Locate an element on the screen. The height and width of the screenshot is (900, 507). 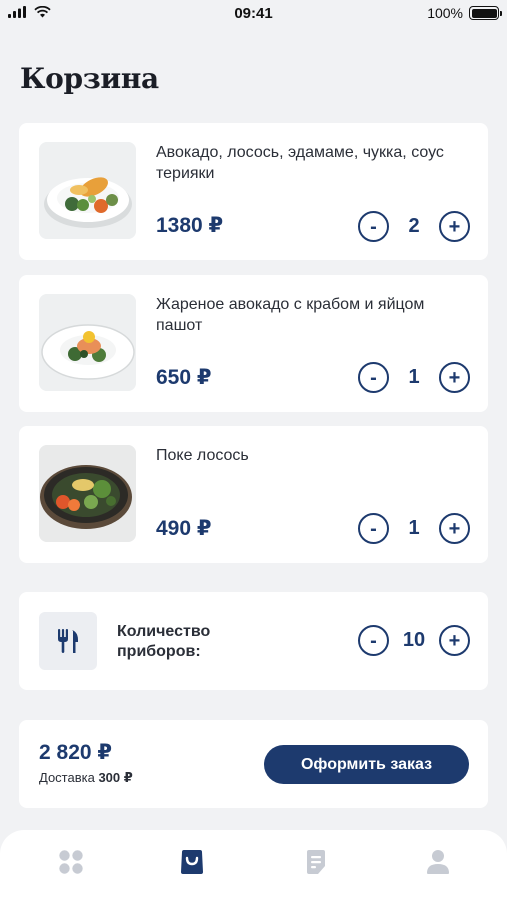
battery-icon is located at coordinates (485, 13).